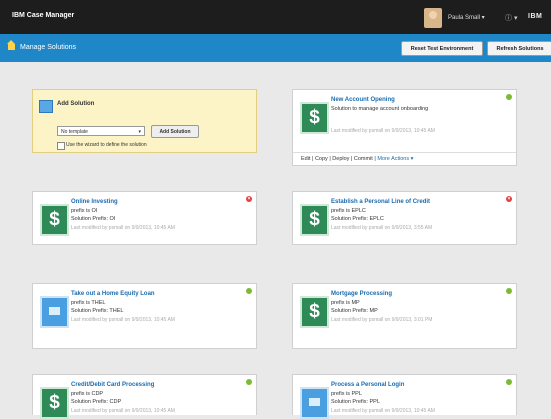  Describe the element at coordinates (535, 16) in the screenshot. I see `ibm-logo: IBM` at that location.